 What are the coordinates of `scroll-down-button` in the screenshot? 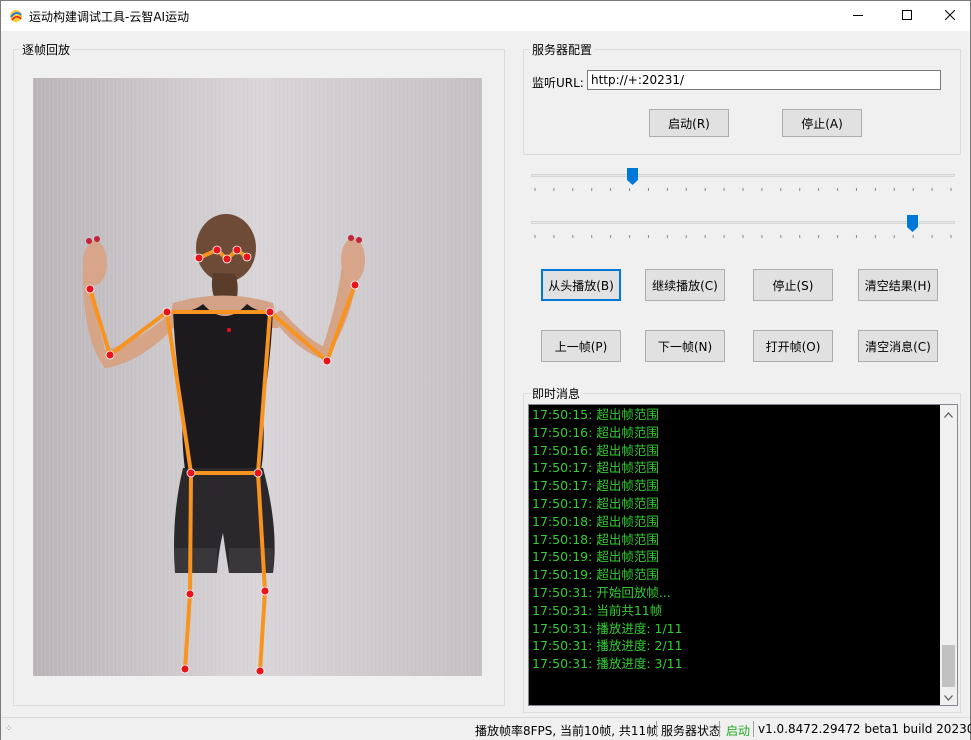 It's located at (948, 696).